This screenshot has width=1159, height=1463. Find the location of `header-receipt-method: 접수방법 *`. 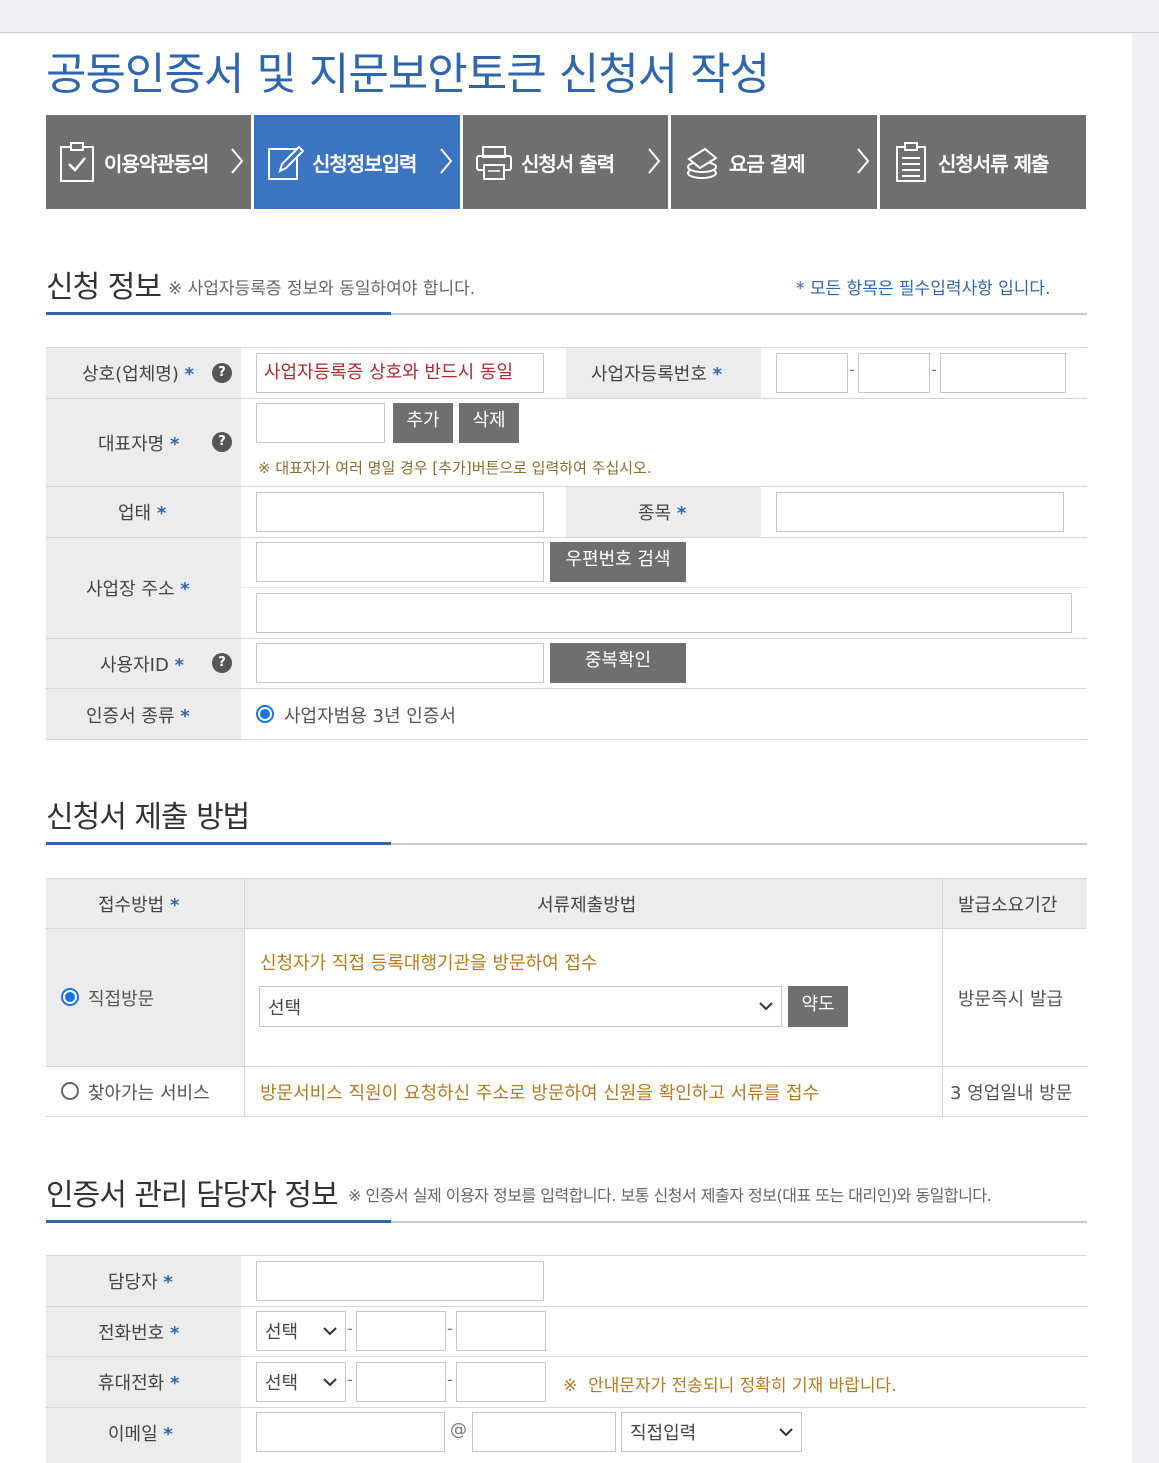

header-receipt-method: 접수방법 * is located at coordinates (138, 904).